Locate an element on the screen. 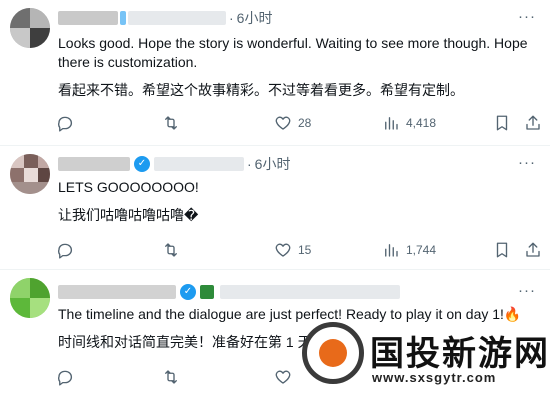 This screenshot has width=550, height=393. action-bar: 15 1,744 is located at coordinates (298, 250).